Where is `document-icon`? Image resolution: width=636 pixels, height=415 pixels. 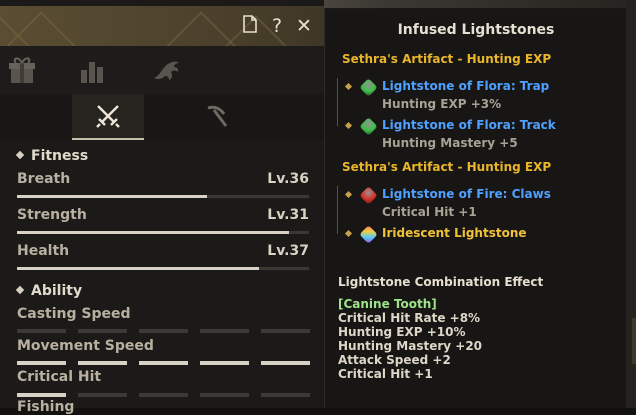 document-icon is located at coordinates (250, 26).